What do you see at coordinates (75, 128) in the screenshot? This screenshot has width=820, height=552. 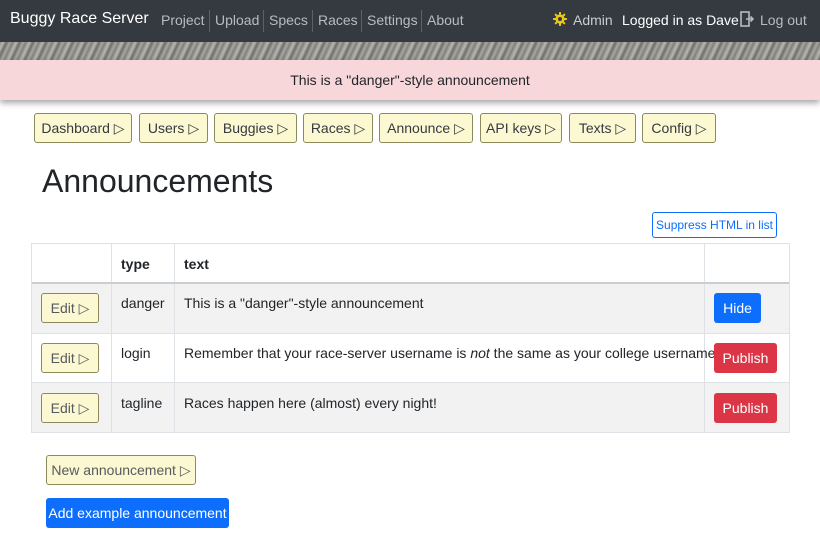 I see `admin-nav-label: Dashboard` at bounding box center [75, 128].